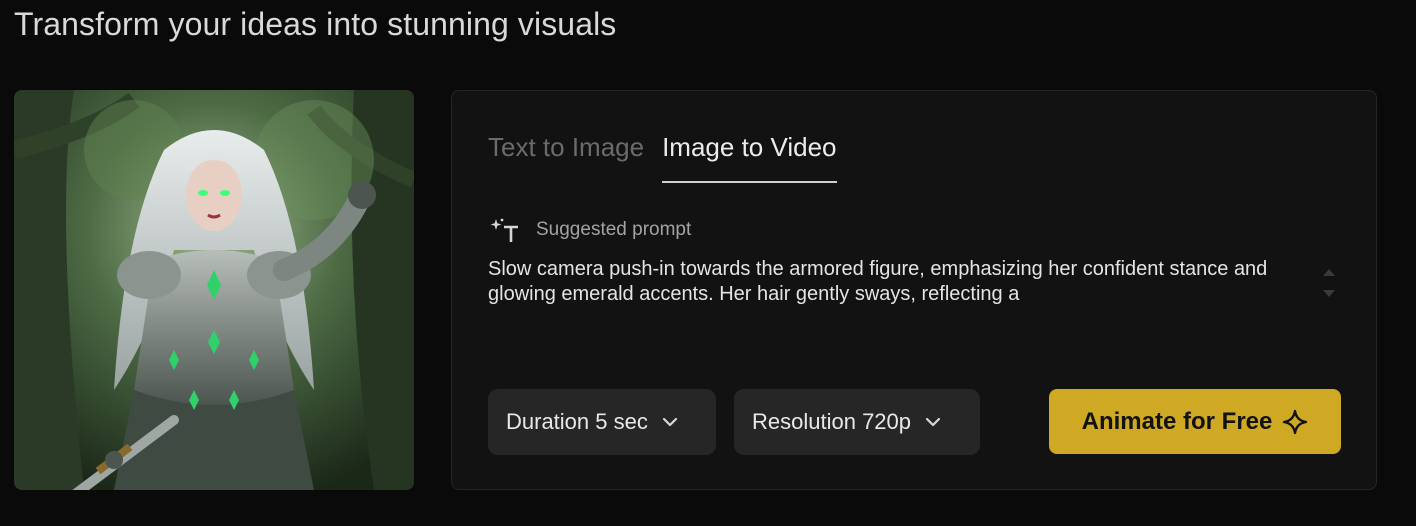  I want to click on suggested-prompt-header: Suggested prompt, so click(590, 230).